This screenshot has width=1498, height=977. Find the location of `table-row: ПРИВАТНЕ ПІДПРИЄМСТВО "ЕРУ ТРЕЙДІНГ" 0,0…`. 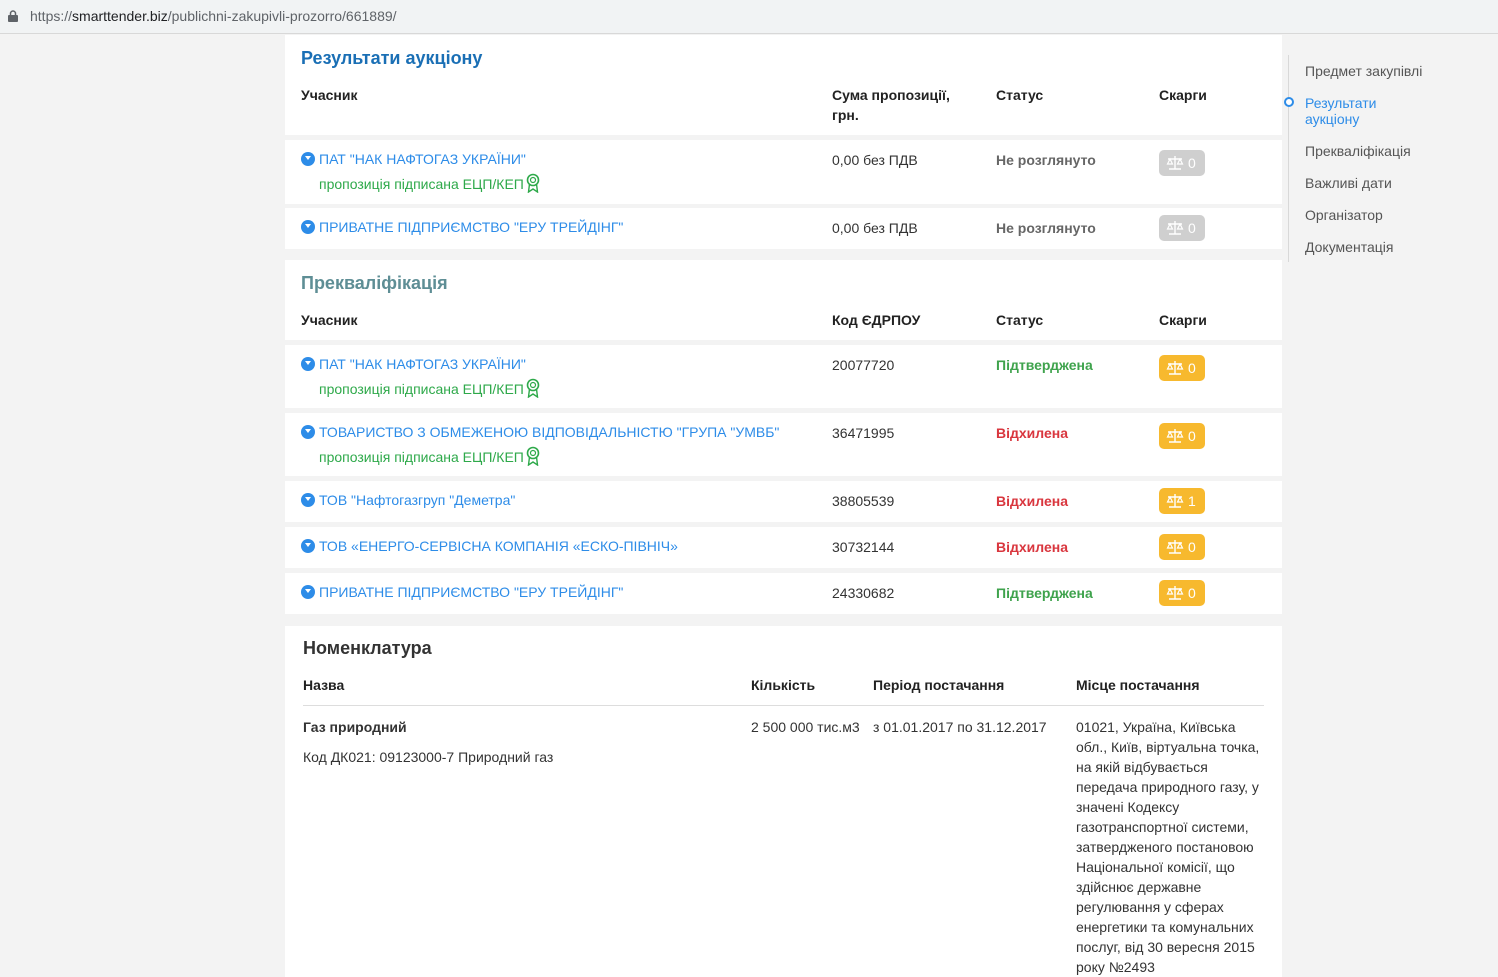

table-row: ПРИВАТНЕ ПІДПРИЄМСТВО "ЕРУ ТРЕЙДІНГ" 0,0… is located at coordinates (783, 228).